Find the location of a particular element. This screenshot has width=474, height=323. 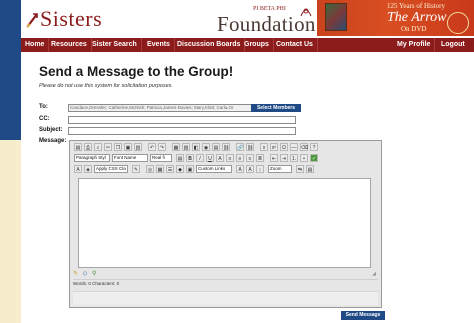

paste-icon: ▣ is located at coordinates (128, 147).